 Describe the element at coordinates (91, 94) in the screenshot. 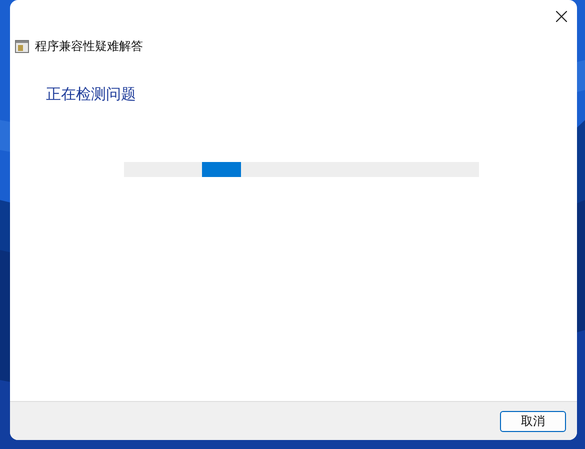

I see `status-heading: 正在检测问题` at that location.